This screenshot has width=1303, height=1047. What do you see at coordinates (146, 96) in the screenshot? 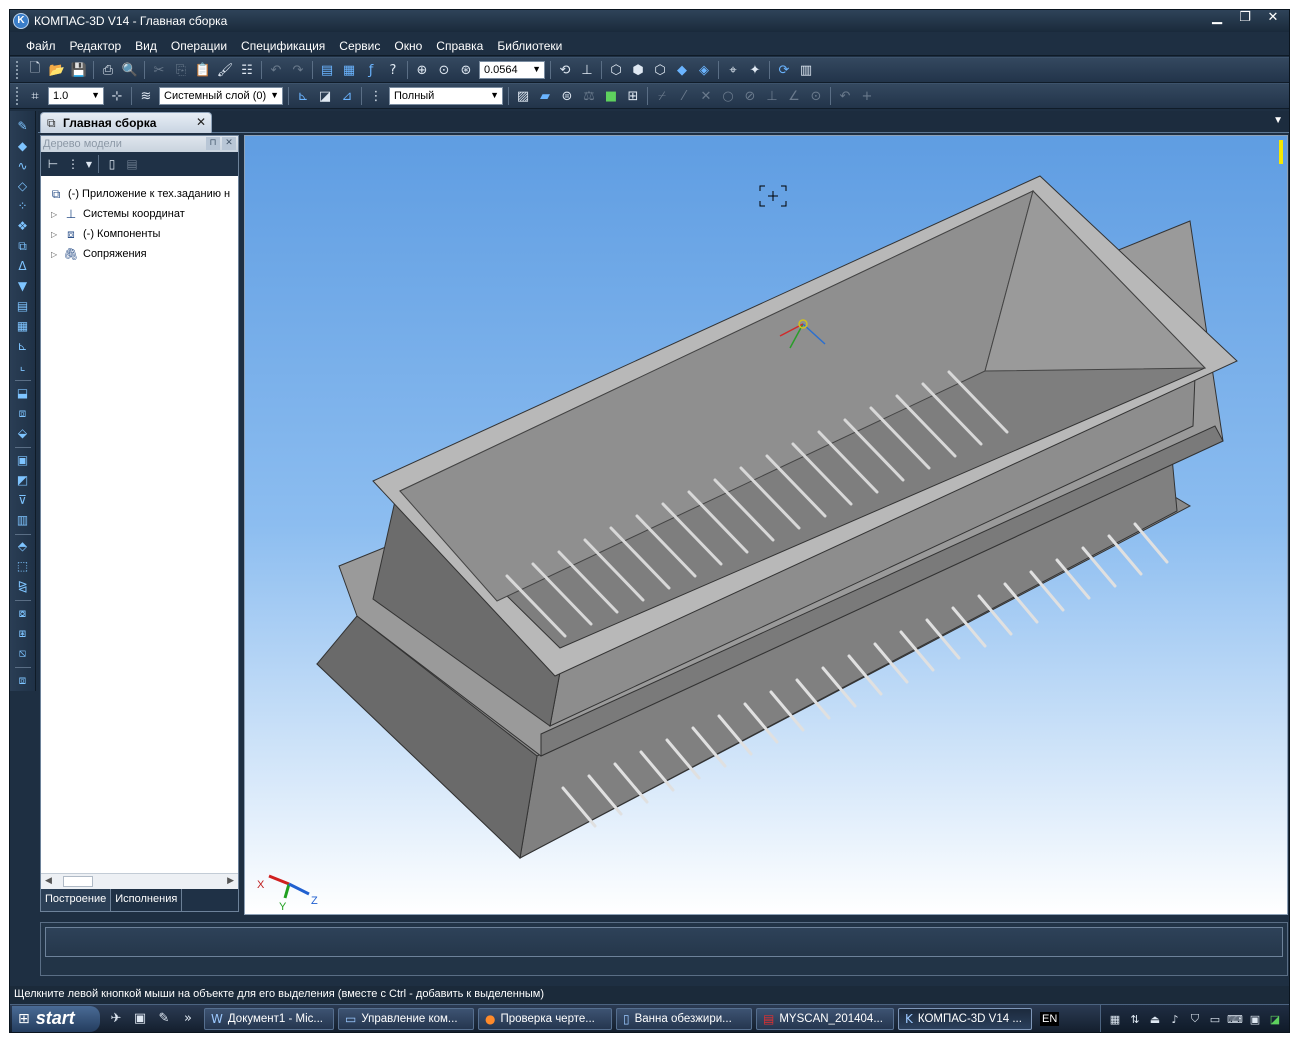
I see `layers-icon: ≋` at bounding box center [146, 96].